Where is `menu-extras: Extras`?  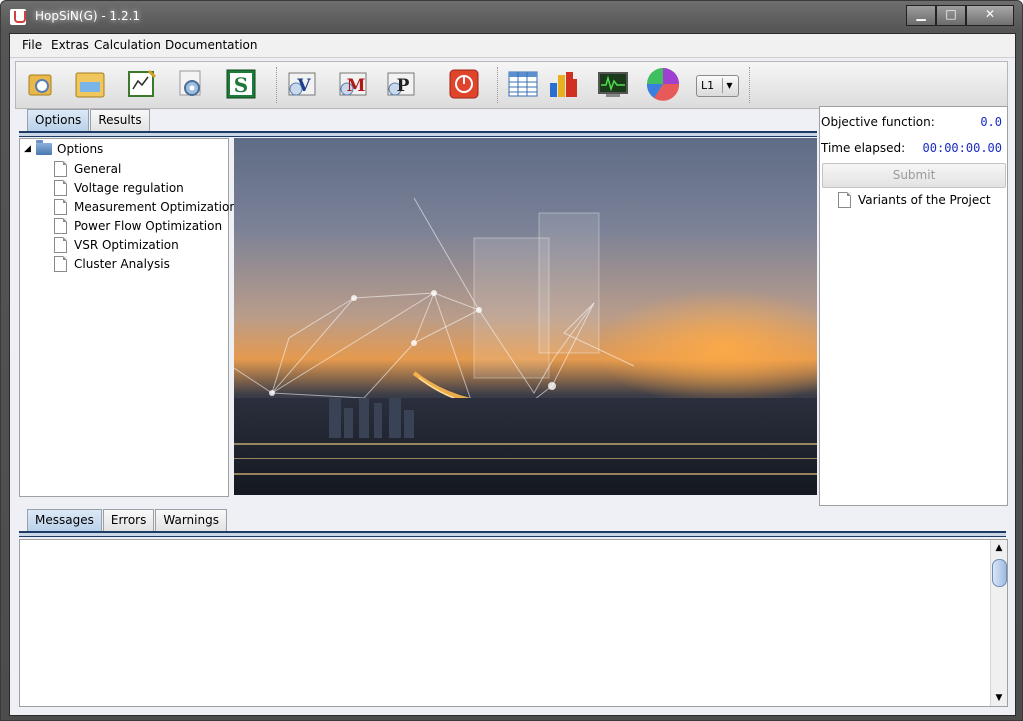 menu-extras: Extras is located at coordinates (70, 45).